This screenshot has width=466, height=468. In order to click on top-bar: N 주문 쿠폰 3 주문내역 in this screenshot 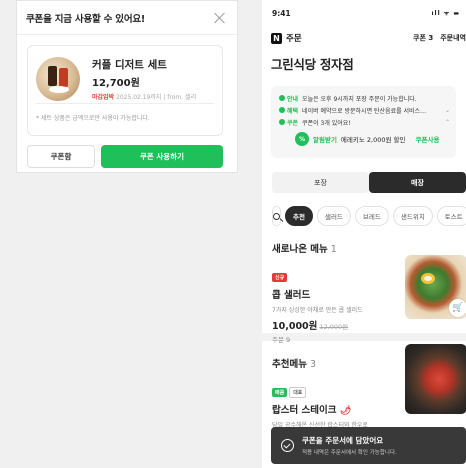, I will do `click(364, 38)`.